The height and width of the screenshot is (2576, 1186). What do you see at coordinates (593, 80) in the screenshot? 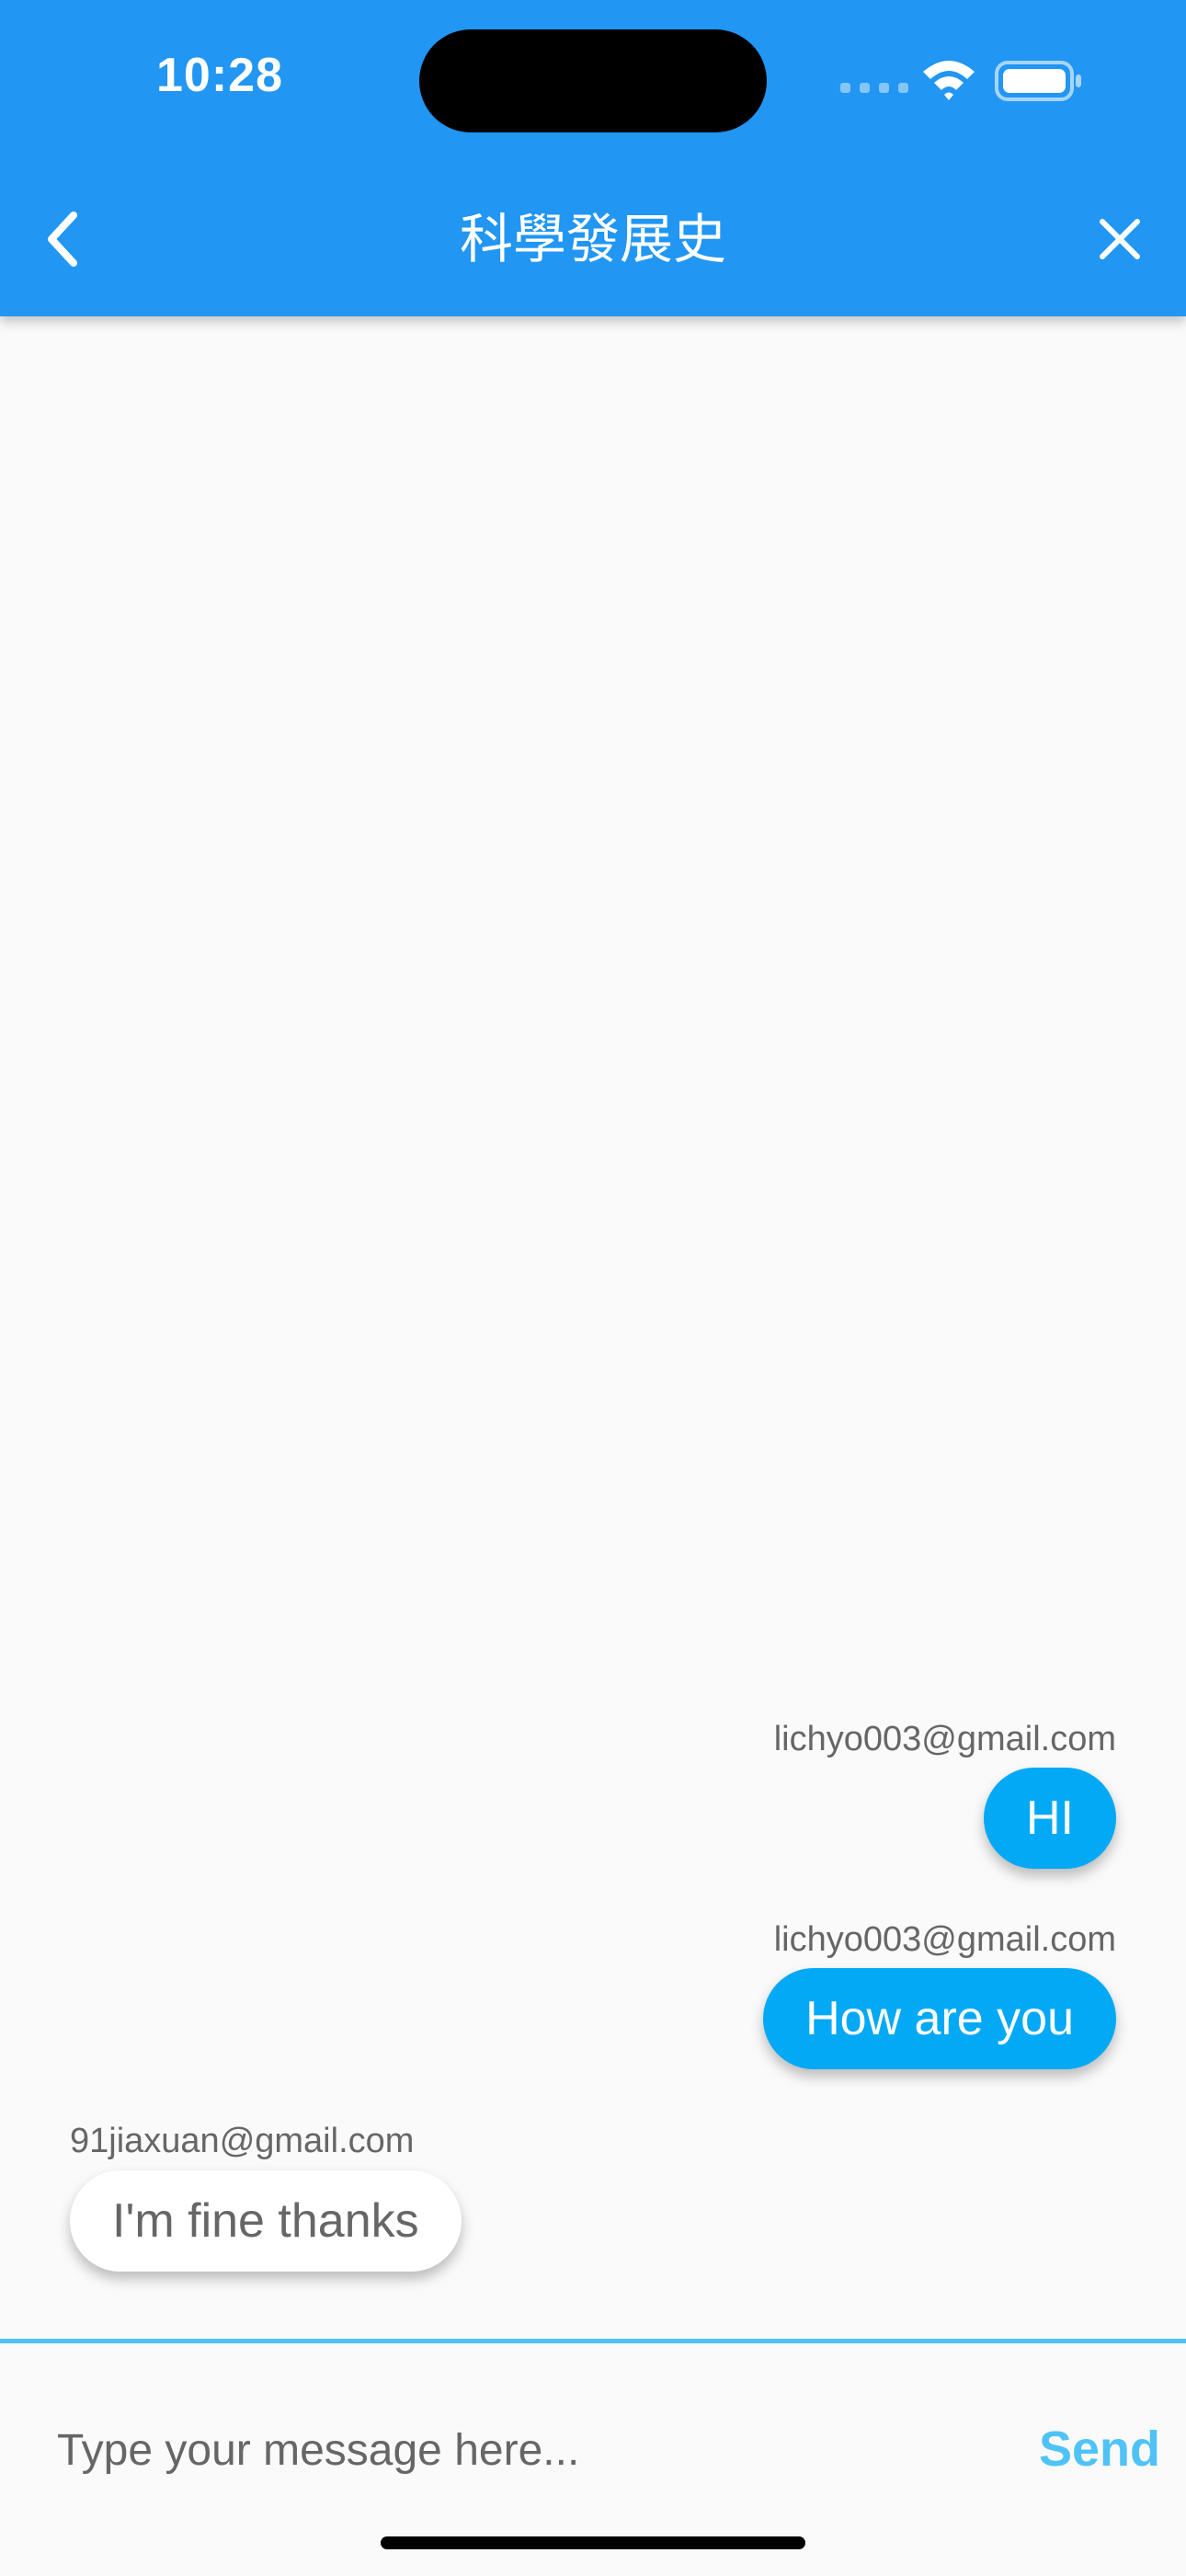
I see `dynamic-island` at bounding box center [593, 80].